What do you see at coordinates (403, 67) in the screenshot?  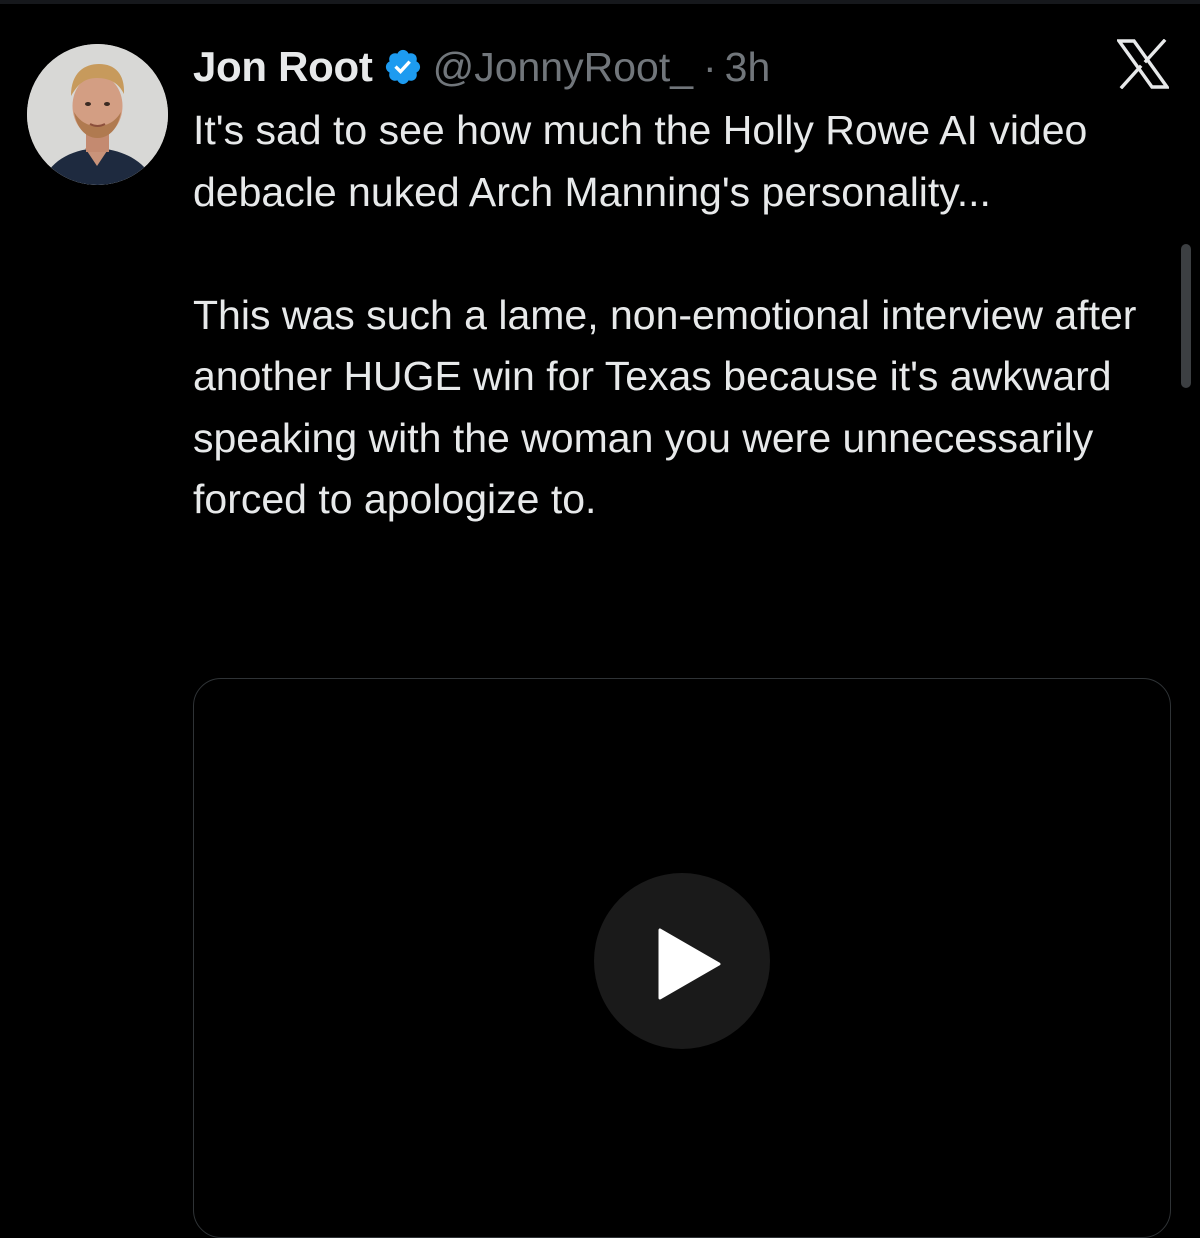 I see `verified-badge-icon` at bounding box center [403, 67].